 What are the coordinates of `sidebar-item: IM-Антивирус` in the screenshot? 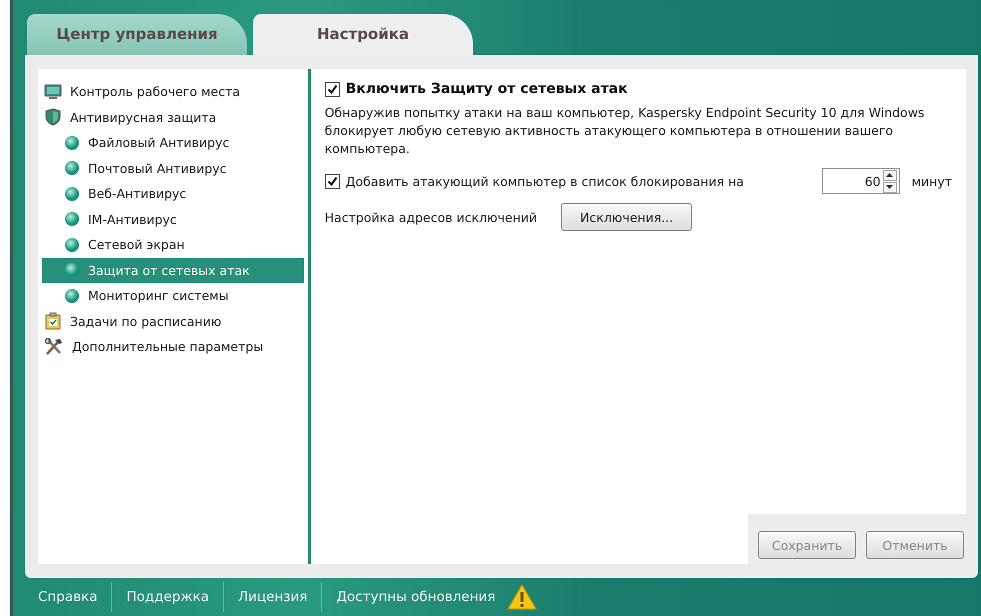 It's located at (173, 219).